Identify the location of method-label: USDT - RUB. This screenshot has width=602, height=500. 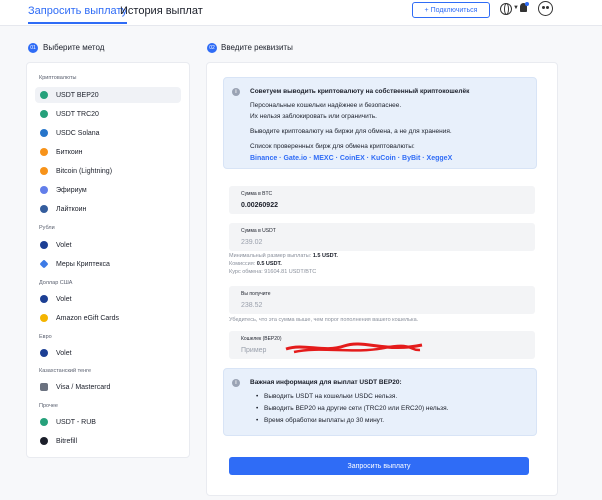
(76, 422).